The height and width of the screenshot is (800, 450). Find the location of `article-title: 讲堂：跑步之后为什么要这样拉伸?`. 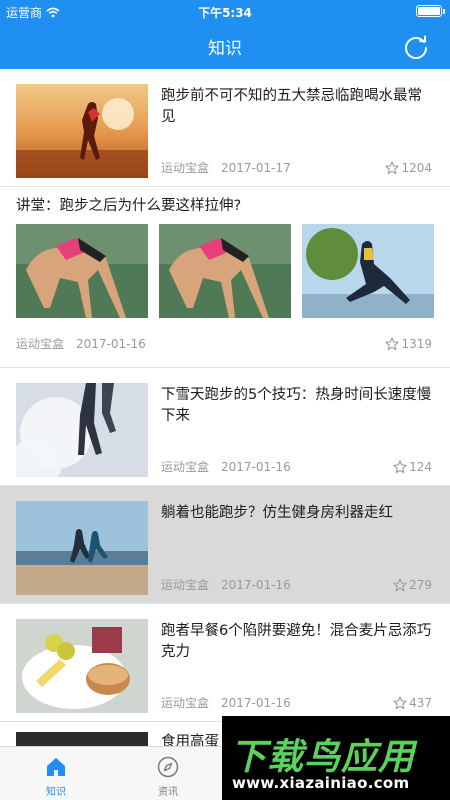

article-title: 讲堂：跑步之后为什么要这样拉伸? is located at coordinates (224, 206).